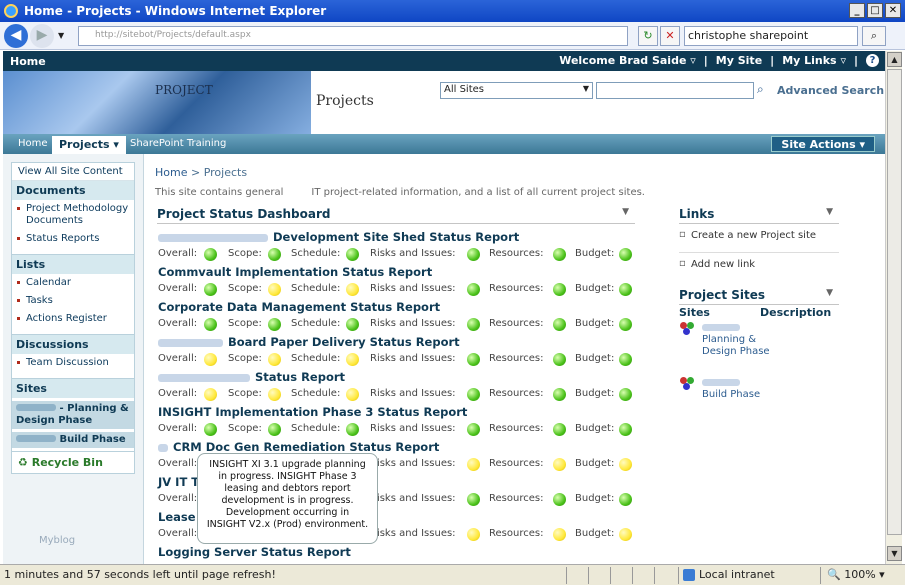  What do you see at coordinates (830, 90) in the screenshot?
I see `advanced-search-link: Advanced Search` at bounding box center [830, 90].